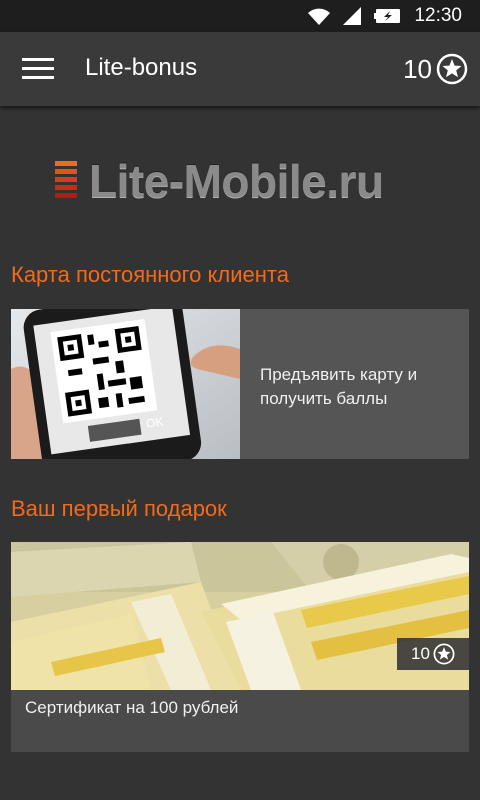 This screenshot has width=480, height=800. Describe the element at coordinates (236, 181) in the screenshot. I see `logo-text: Lite-Mobile.ru` at that location.